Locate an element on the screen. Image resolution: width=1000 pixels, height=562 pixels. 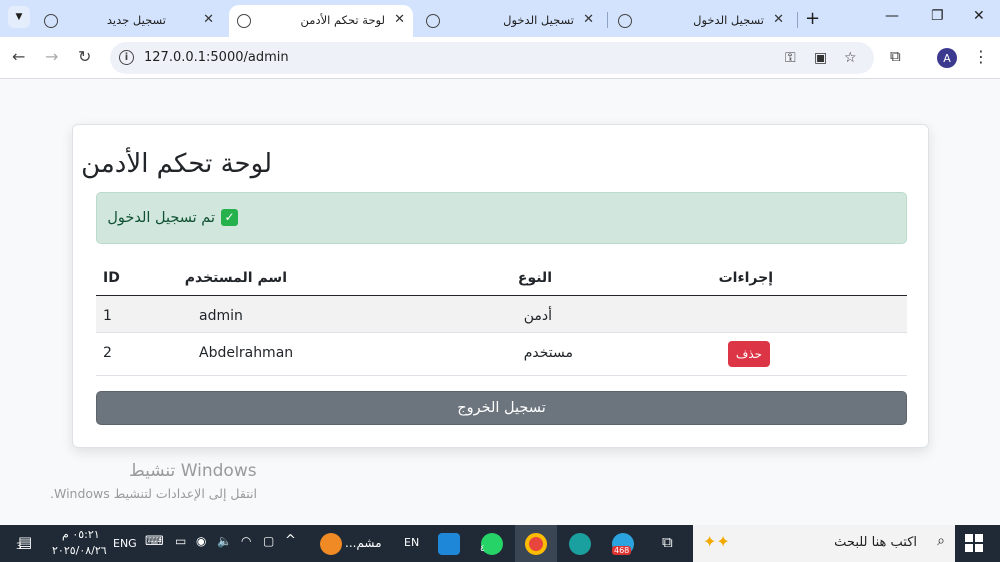
vscode-icon is located at coordinates (449, 544).